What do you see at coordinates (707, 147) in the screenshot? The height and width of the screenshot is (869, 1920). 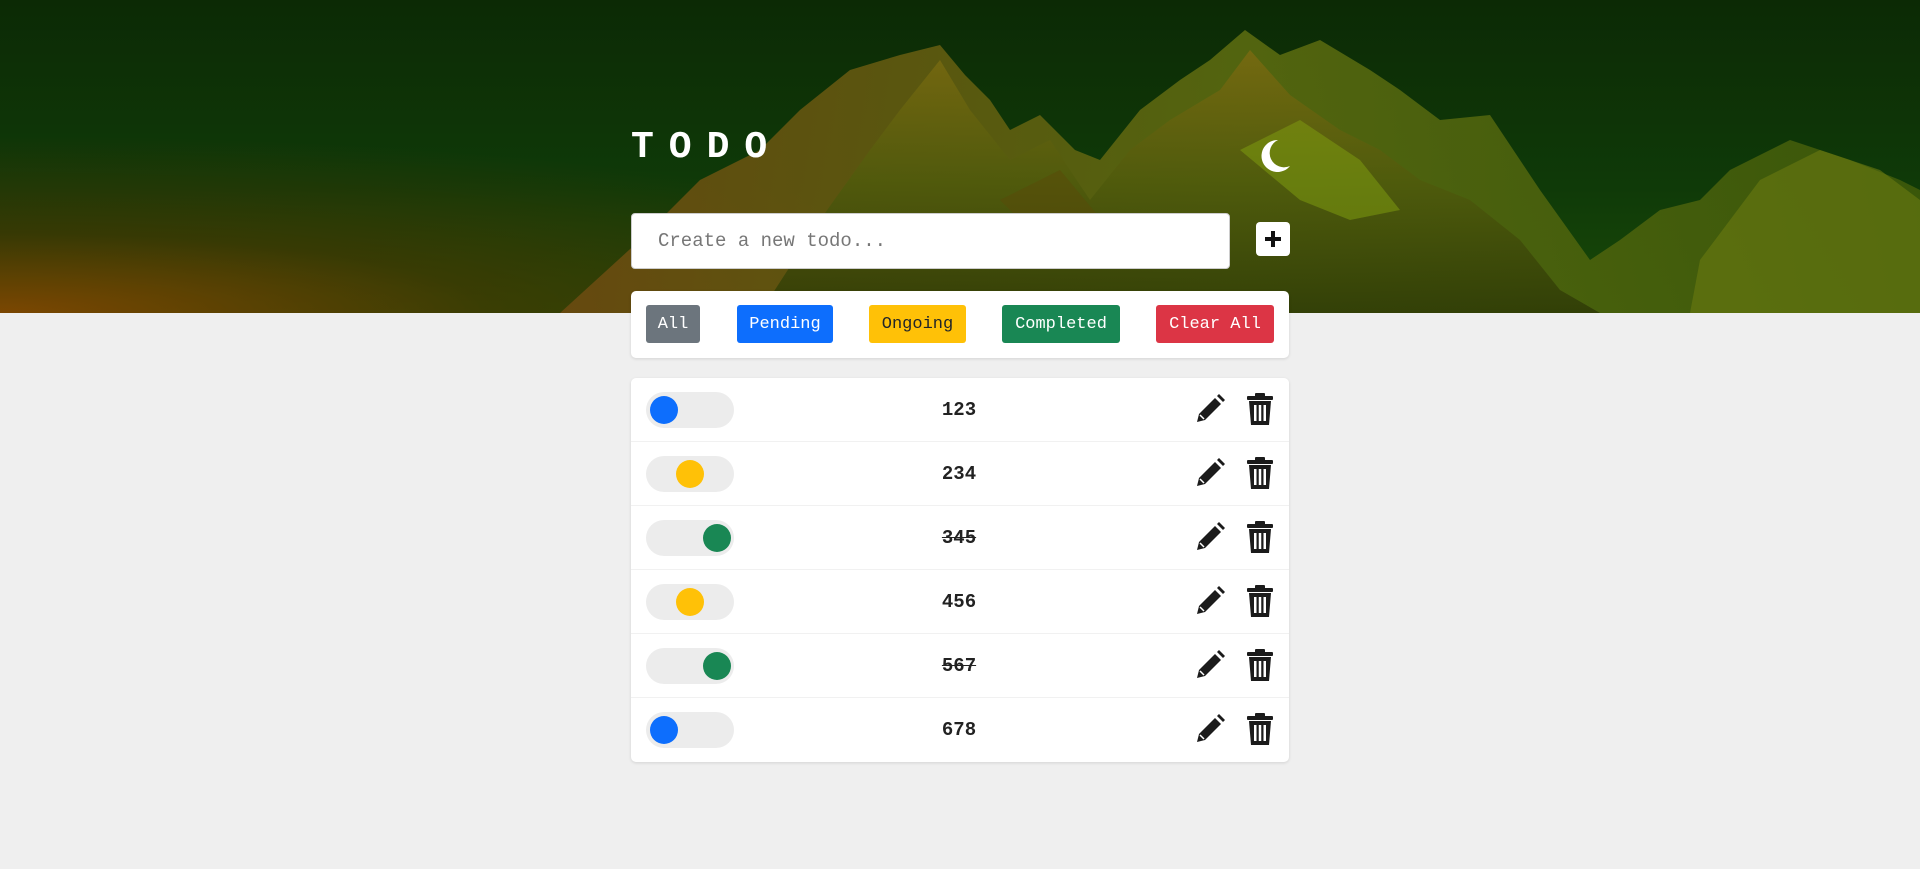 I see `app-title: TODO` at bounding box center [707, 147].